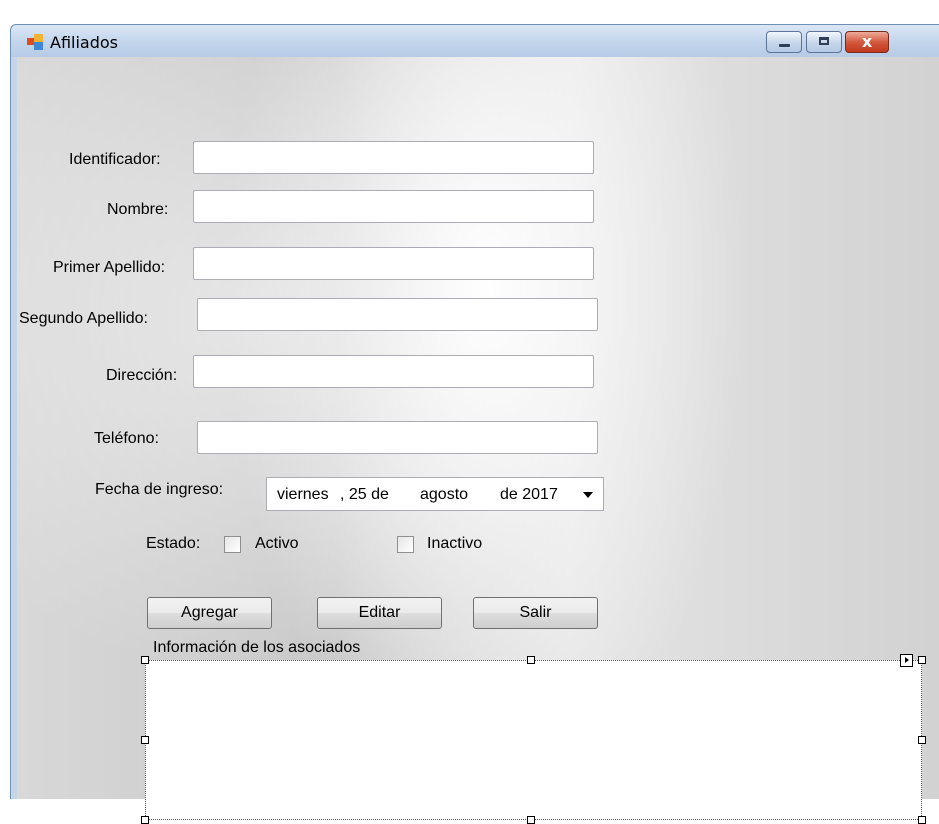 The height and width of the screenshot is (824, 939). What do you see at coordinates (303, 494) in the screenshot?
I see `date-weekday: viernes` at bounding box center [303, 494].